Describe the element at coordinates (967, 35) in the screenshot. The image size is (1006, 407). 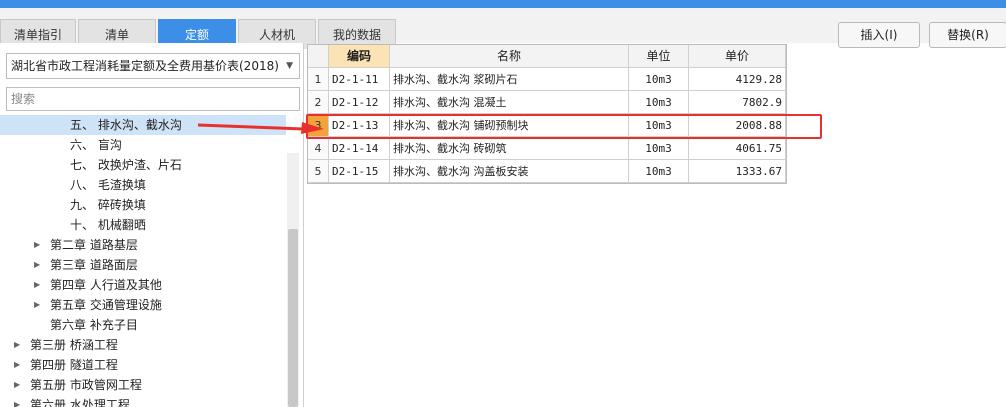
I see `replace-button: 替换(R)` at that location.